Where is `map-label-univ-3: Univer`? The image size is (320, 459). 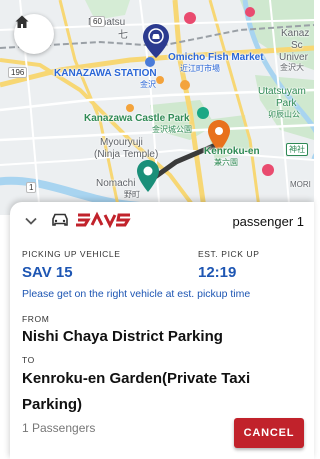
map-label-univ-3: Univer is located at coordinates (293, 57).